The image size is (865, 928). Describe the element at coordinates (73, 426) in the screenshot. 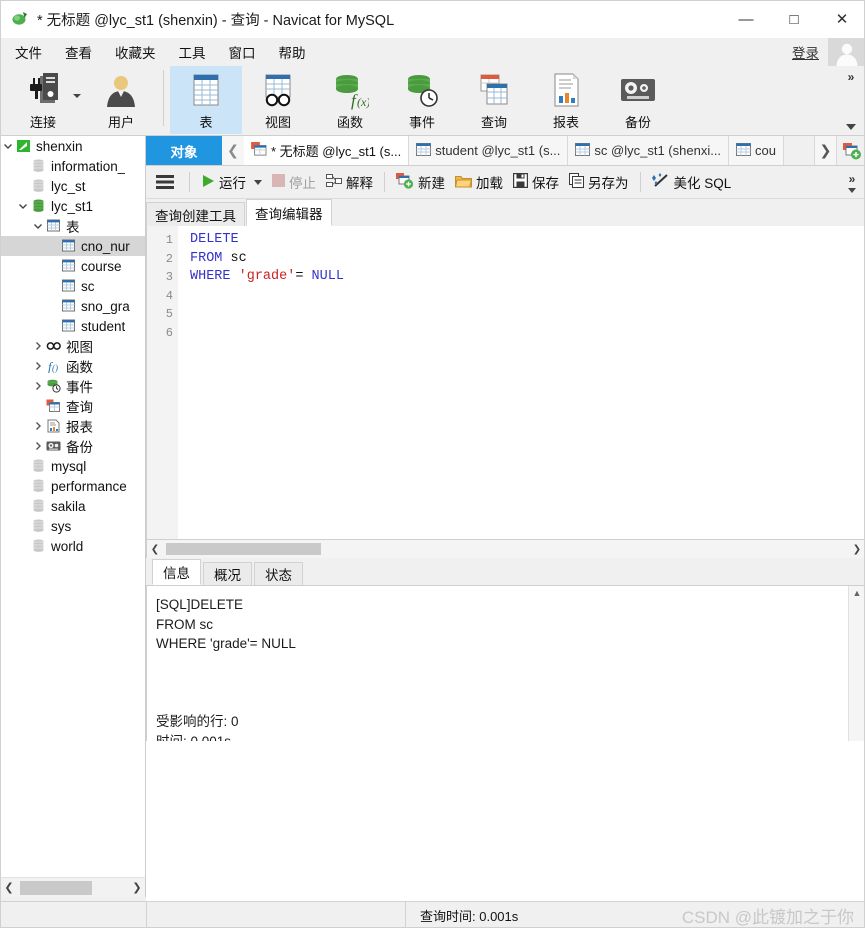

I see `tree-item-报表: 报表` at that location.